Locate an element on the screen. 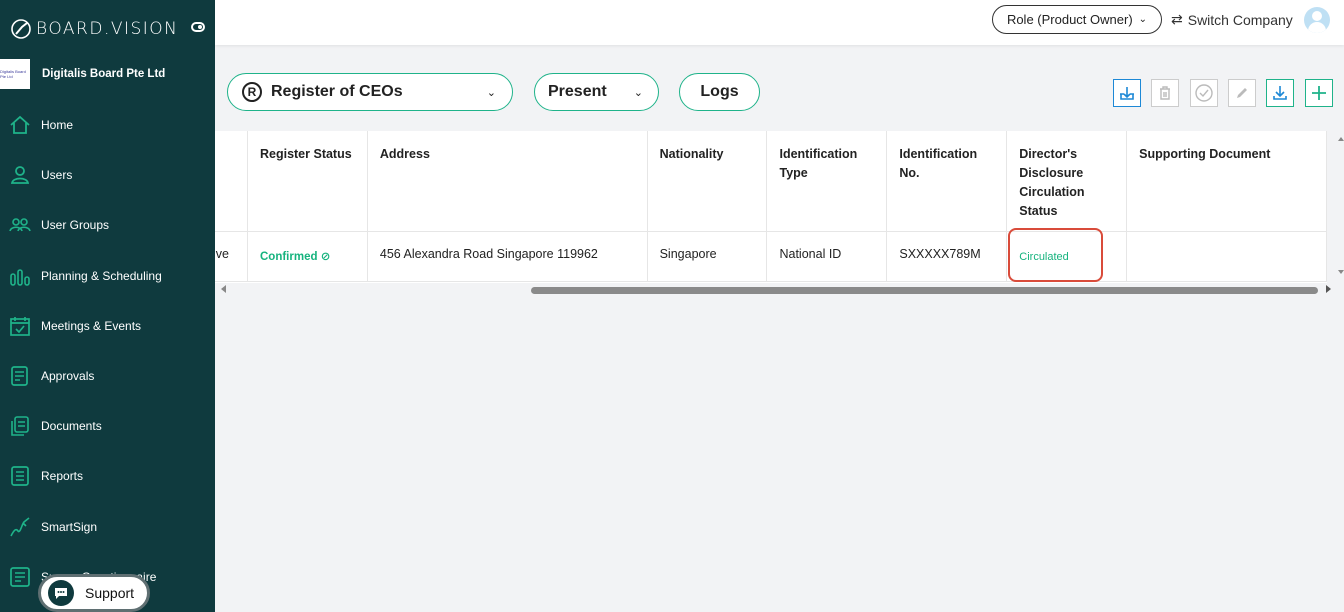 The image size is (1344, 612). sidebar-item-approvals: Approvals is located at coordinates (107, 376).